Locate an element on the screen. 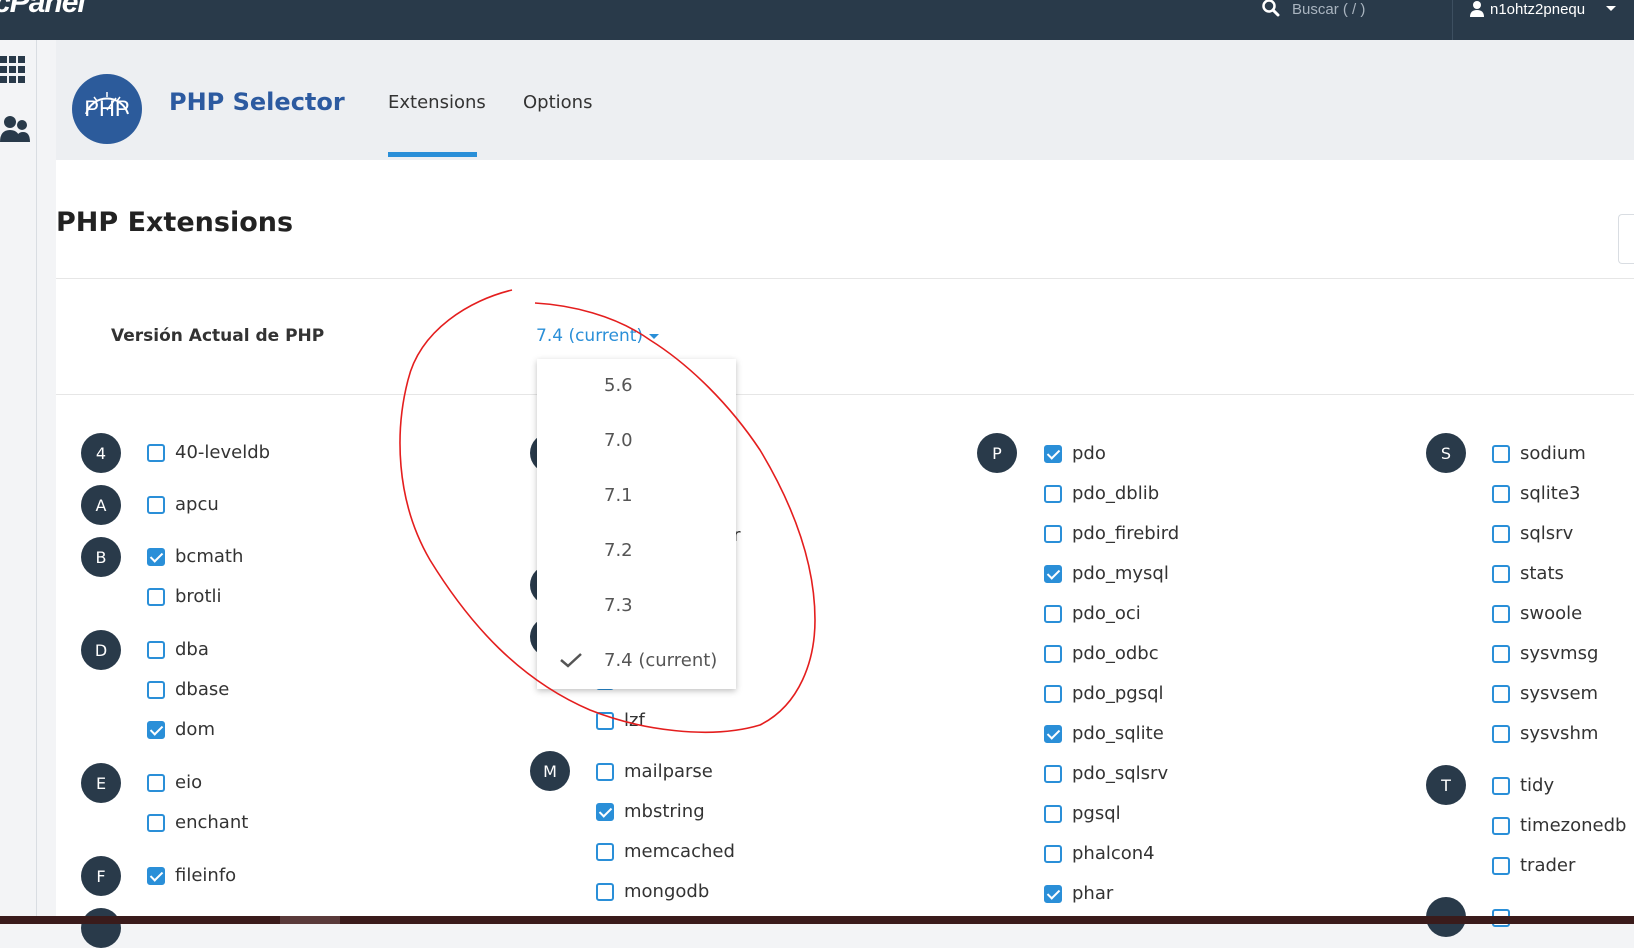  version-option-selected: 7.4 (current) is located at coordinates (636, 660).